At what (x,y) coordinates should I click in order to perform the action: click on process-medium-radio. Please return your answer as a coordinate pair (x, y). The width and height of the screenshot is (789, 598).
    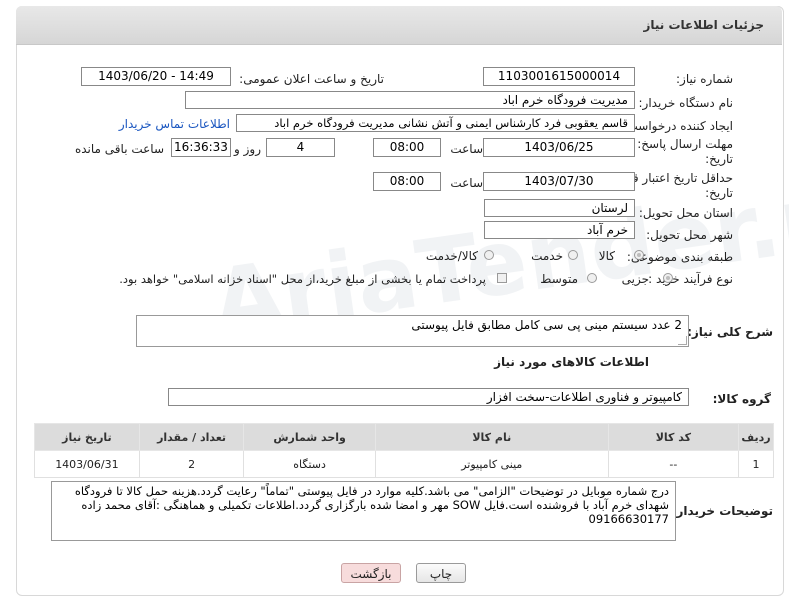
    Looking at the image, I should click on (592, 278).